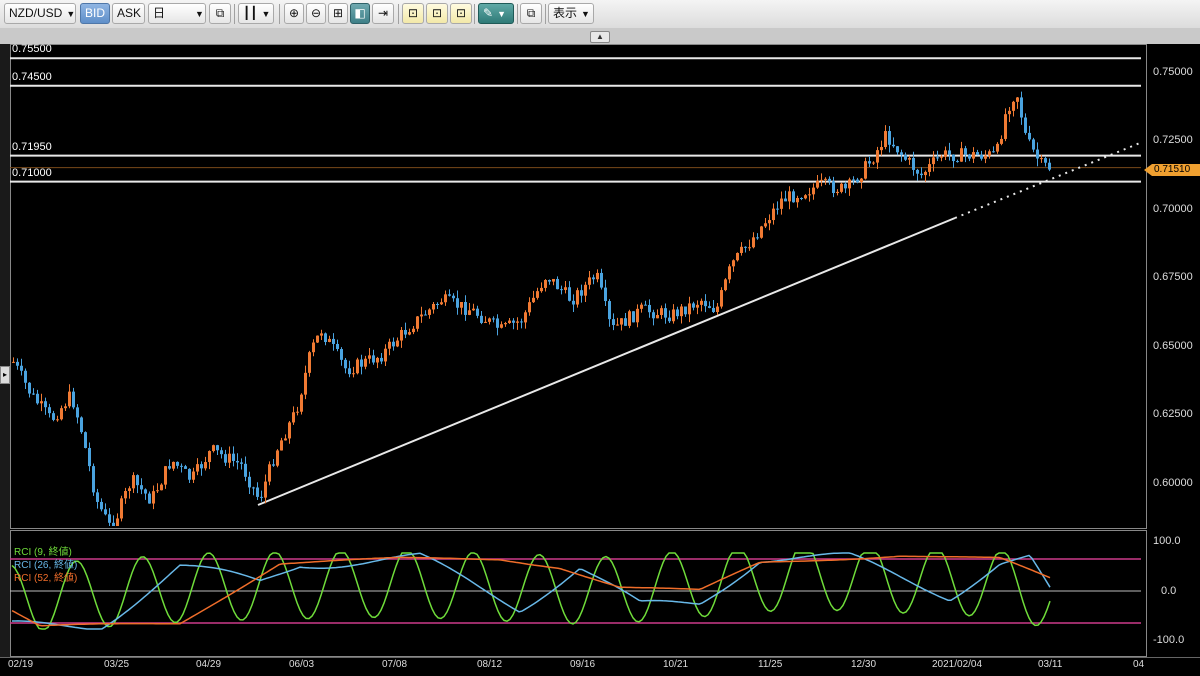 The height and width of the screenshot is (676, 1200). What do you see at coordinates (1173, 277) in the screenshot?
I see `price-tick: 0.67500` at bounding box center [1173, 277].